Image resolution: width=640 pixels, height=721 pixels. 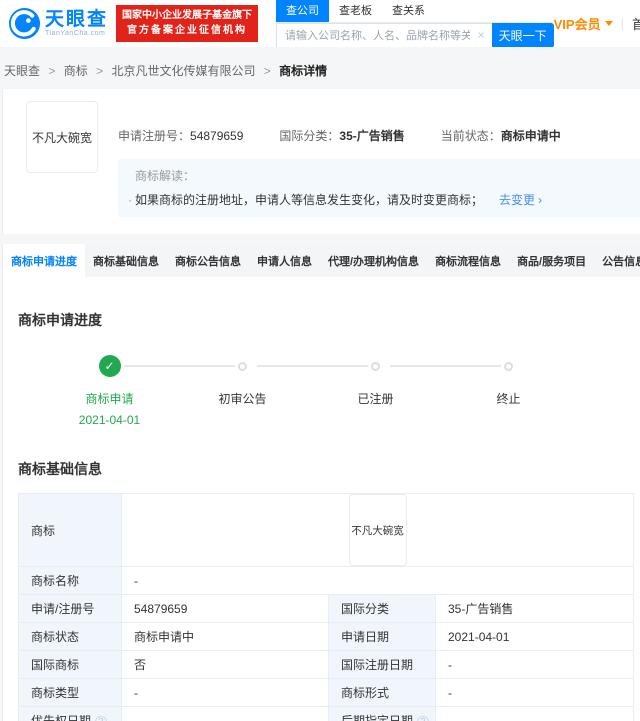 What do you see at coordinates (608, 23) in the screenshot?
I see `chevron-down-icon` at bounding box center [608, 23].